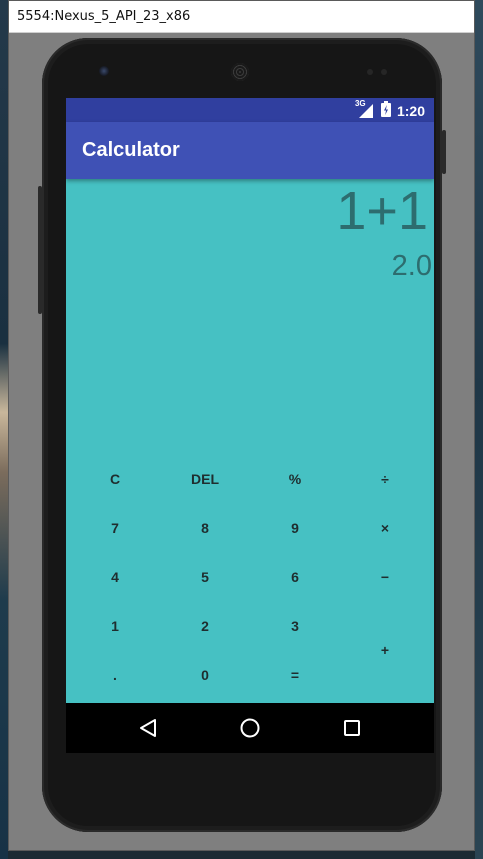 This screenshot has width=483, height=859. I want to click on key-9: 9, so click(295, 527).